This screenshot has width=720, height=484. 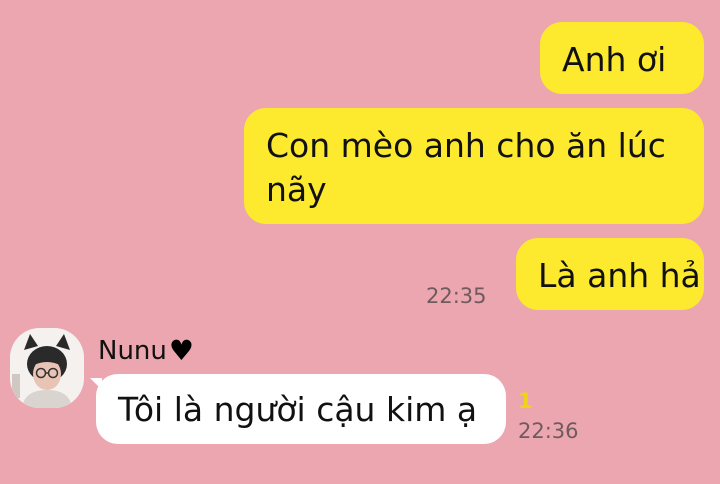 I want to click on incoming-message-bubble: Tôi là người cậu kim ạ, so click(x=301, y=409).